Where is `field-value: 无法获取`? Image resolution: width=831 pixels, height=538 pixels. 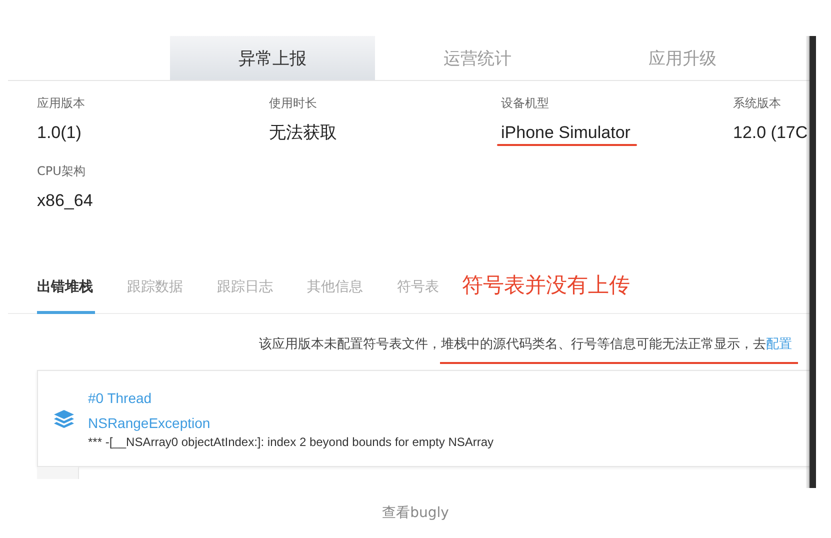 field-value: 无法获取 is located at coordinates (303, 133).